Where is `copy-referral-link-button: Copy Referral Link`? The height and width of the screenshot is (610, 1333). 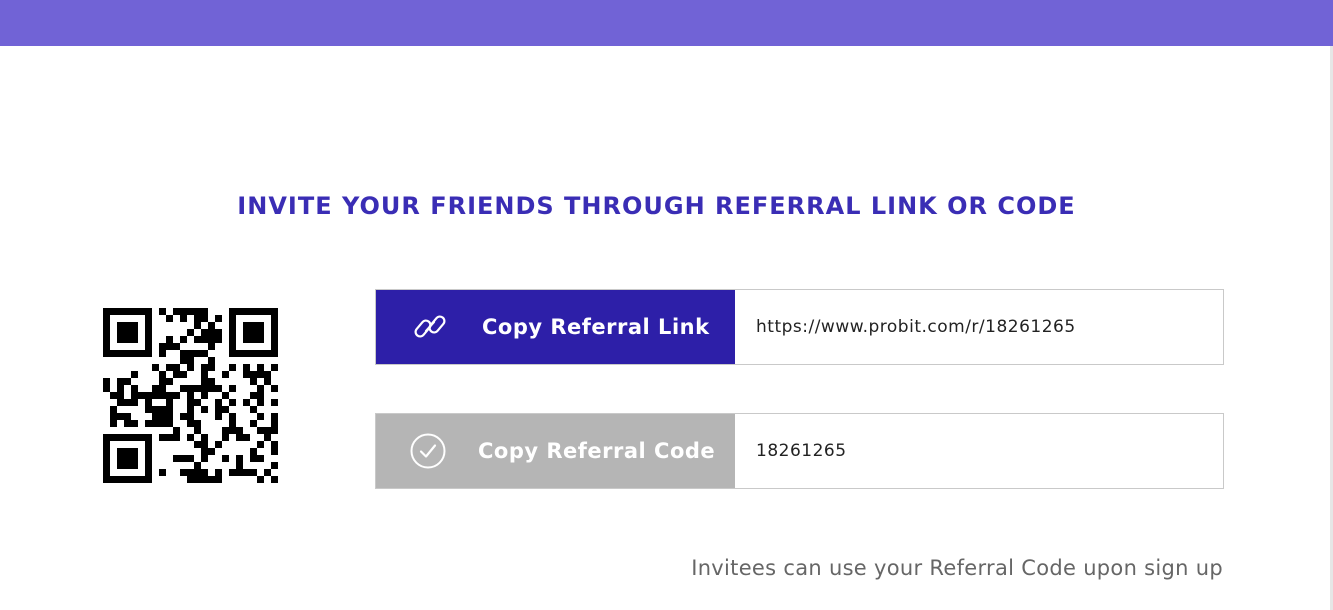
copy-referral-link-button: Copy Referral Link is located at coordinates (555, 327).